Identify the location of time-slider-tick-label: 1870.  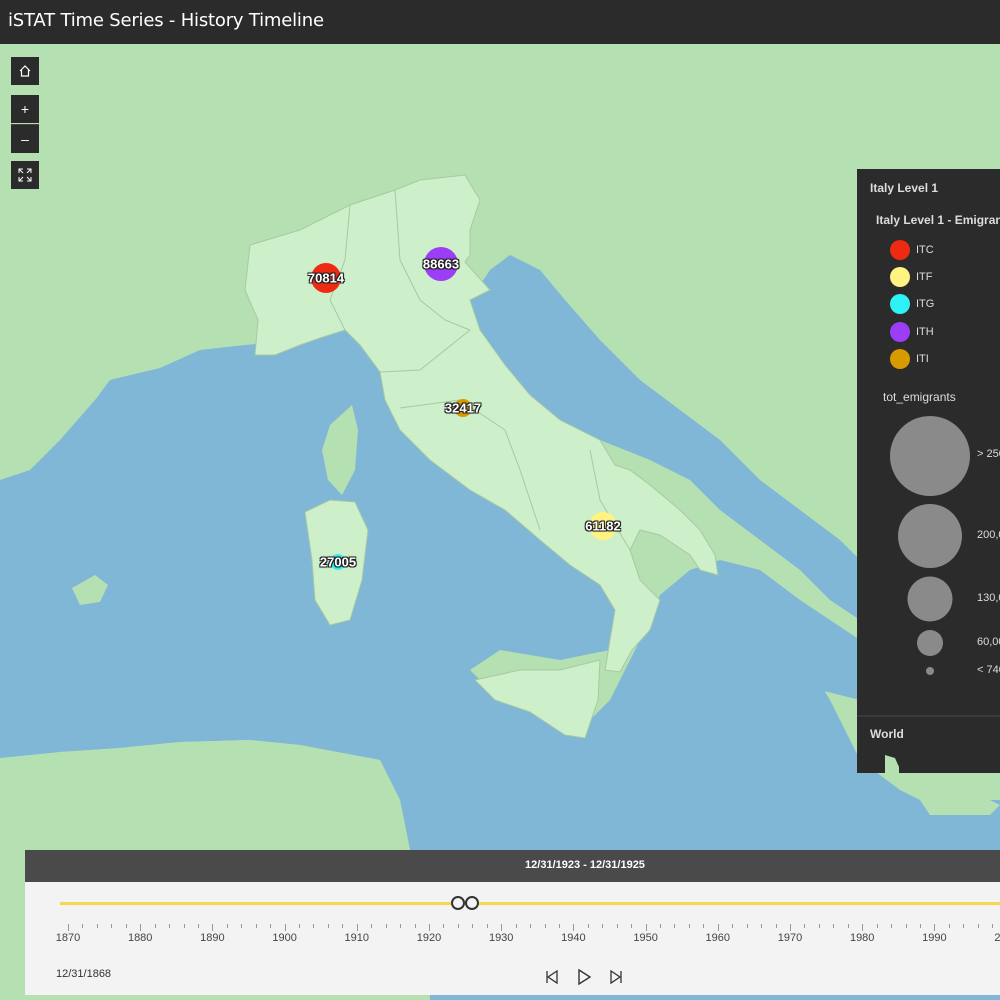
(68, 938).